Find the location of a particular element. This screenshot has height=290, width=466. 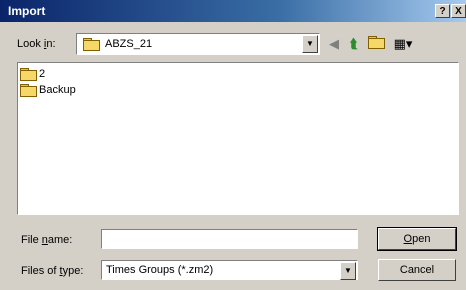

file-name-input is located at coordinates (229, 239).